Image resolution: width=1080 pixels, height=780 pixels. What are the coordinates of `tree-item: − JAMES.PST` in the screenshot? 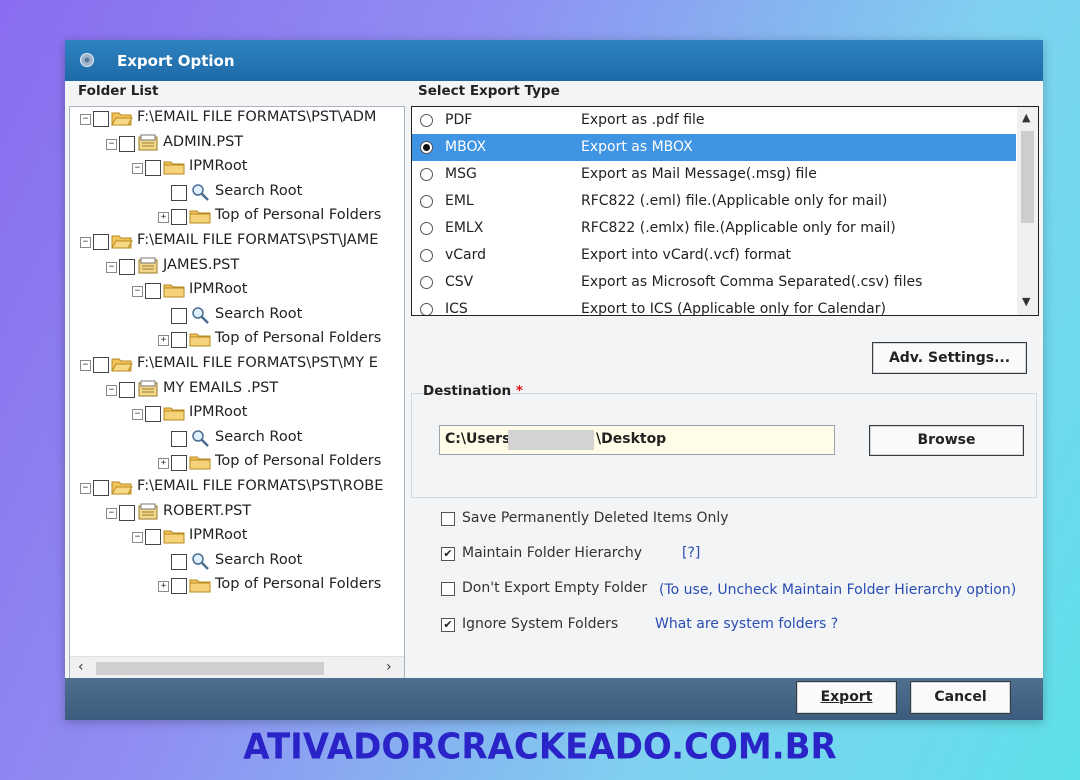 It's located at (237, 268).